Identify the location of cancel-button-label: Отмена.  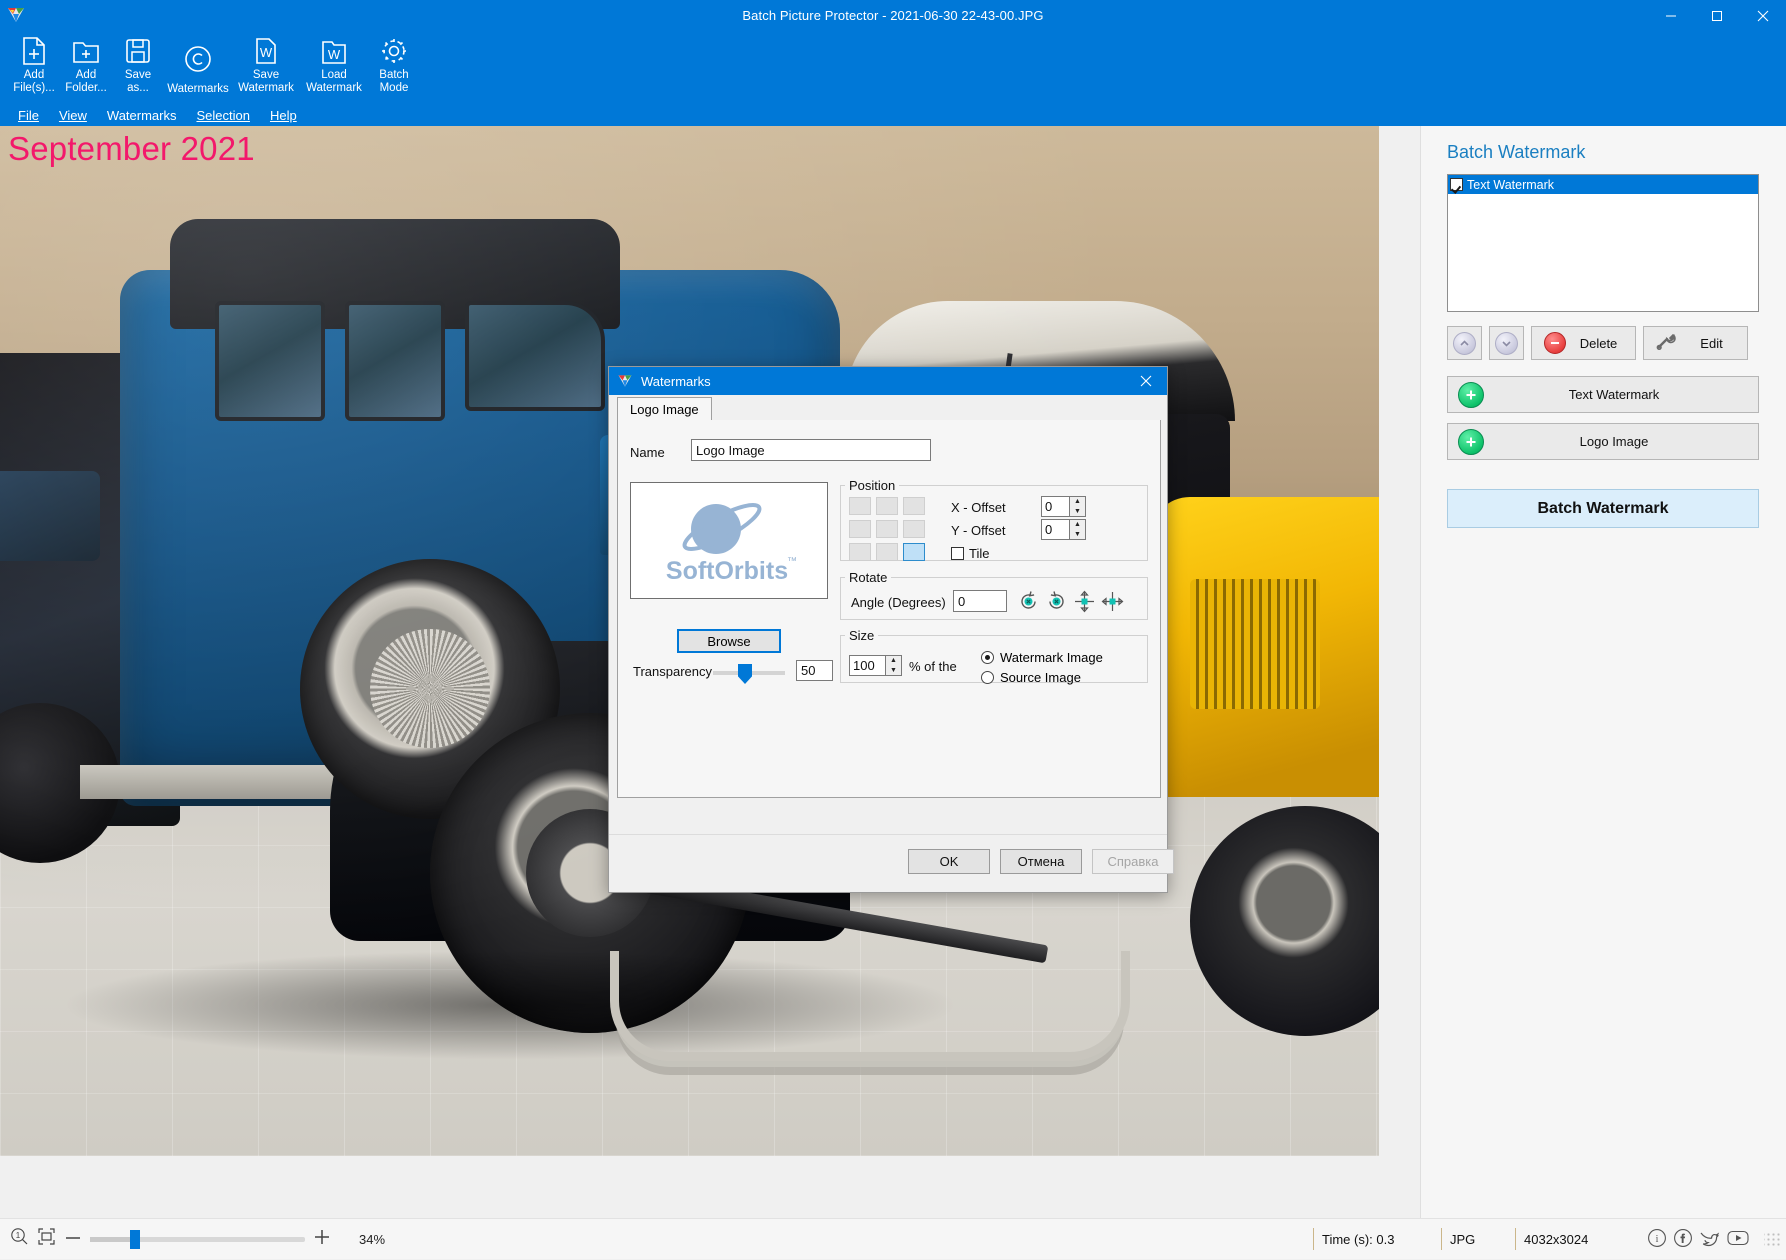
(1041, 861).